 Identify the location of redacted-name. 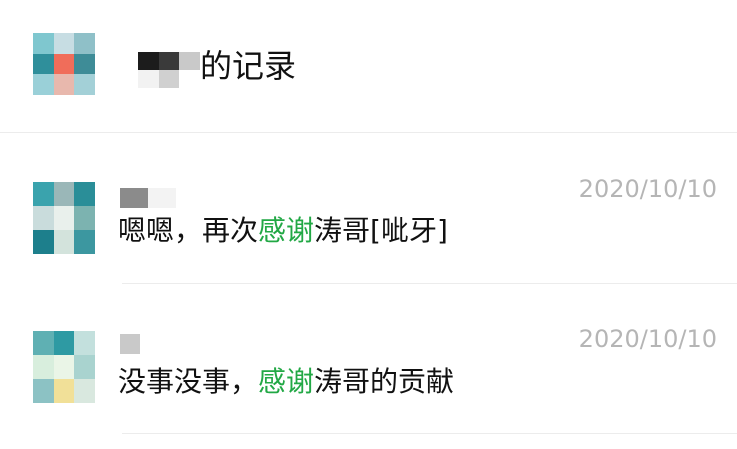
(169, 70).